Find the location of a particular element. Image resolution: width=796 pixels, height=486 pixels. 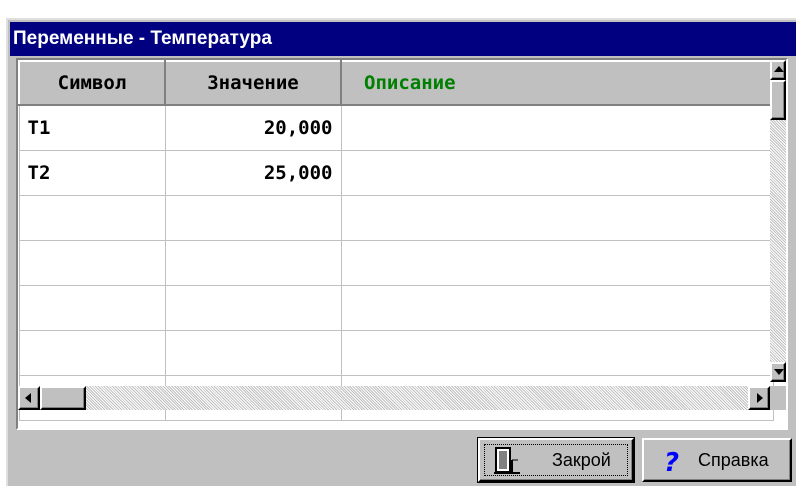

question-mark-icon: ? is located at coordinates (671, 461).